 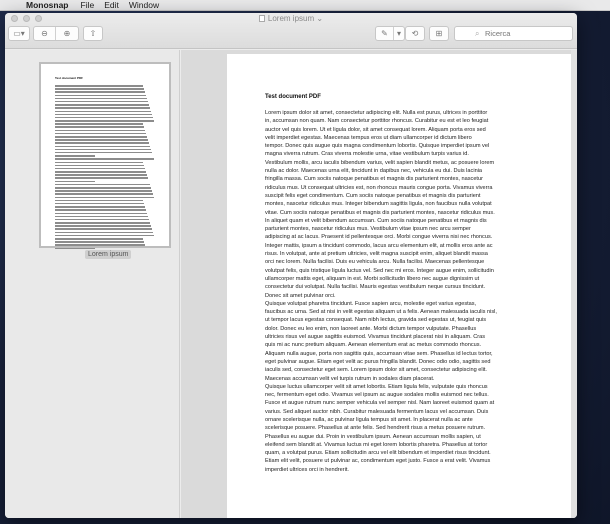 I want to click on zoom-in-button: ⊕, so click(x=67, y=33).